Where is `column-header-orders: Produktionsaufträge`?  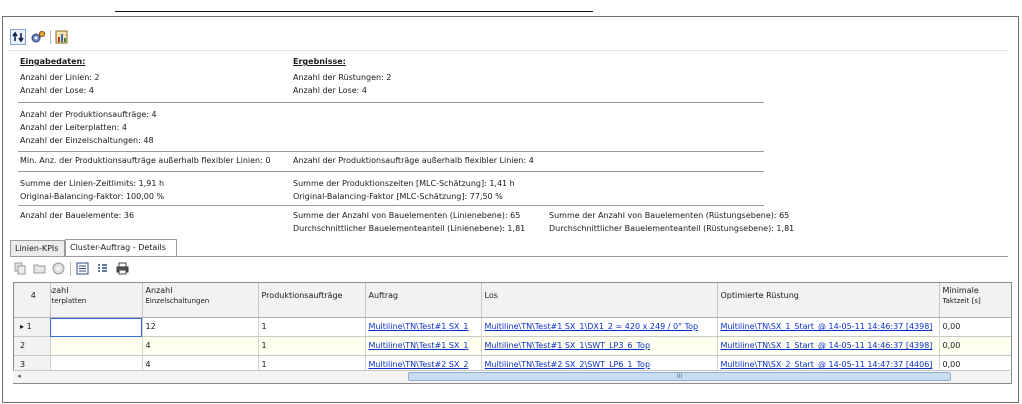 column-header-orders: Produktionsaufträge is located at coordinates (312, 300).